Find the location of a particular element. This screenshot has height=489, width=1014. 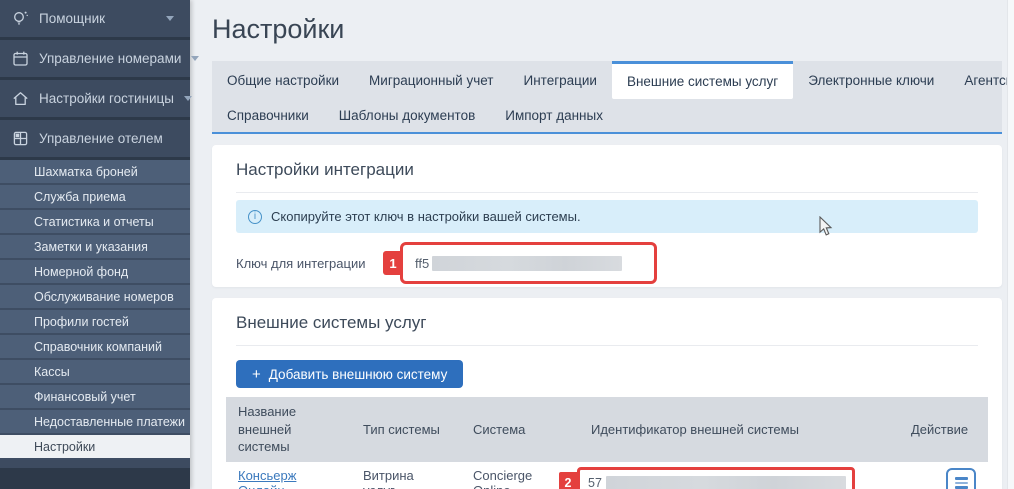

sidebar-item-label: Управление номерами is located at coordinates (110, 58).